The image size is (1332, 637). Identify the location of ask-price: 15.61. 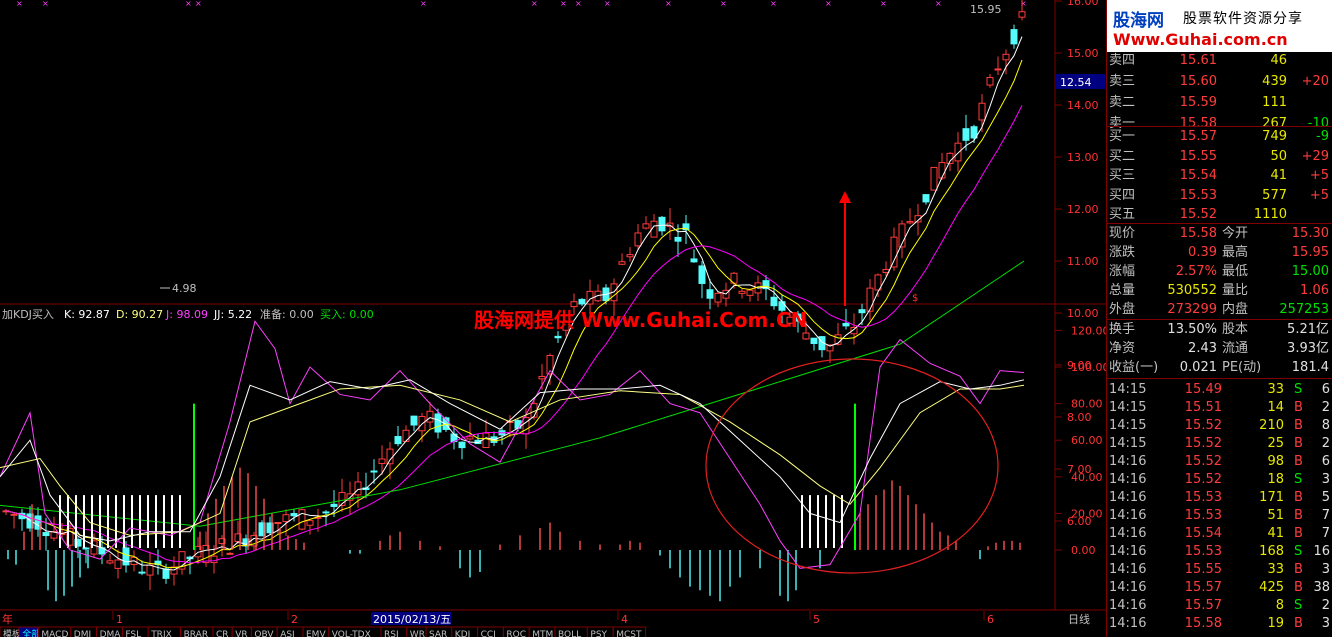
(1198, 60).